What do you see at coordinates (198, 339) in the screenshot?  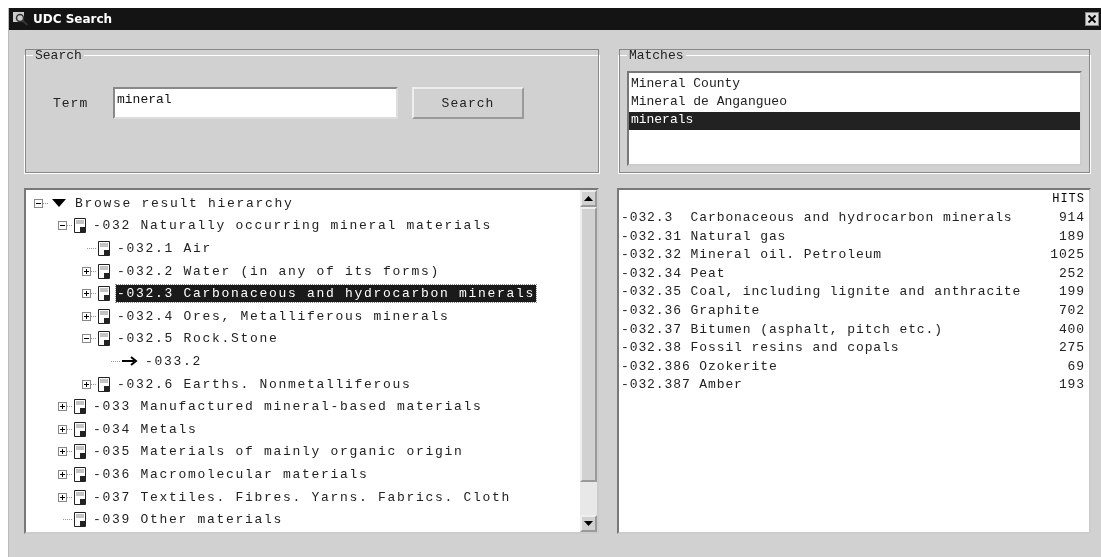 I see `tree-item: -032.5 Rock.Stone` at bounding box center [198, 339].